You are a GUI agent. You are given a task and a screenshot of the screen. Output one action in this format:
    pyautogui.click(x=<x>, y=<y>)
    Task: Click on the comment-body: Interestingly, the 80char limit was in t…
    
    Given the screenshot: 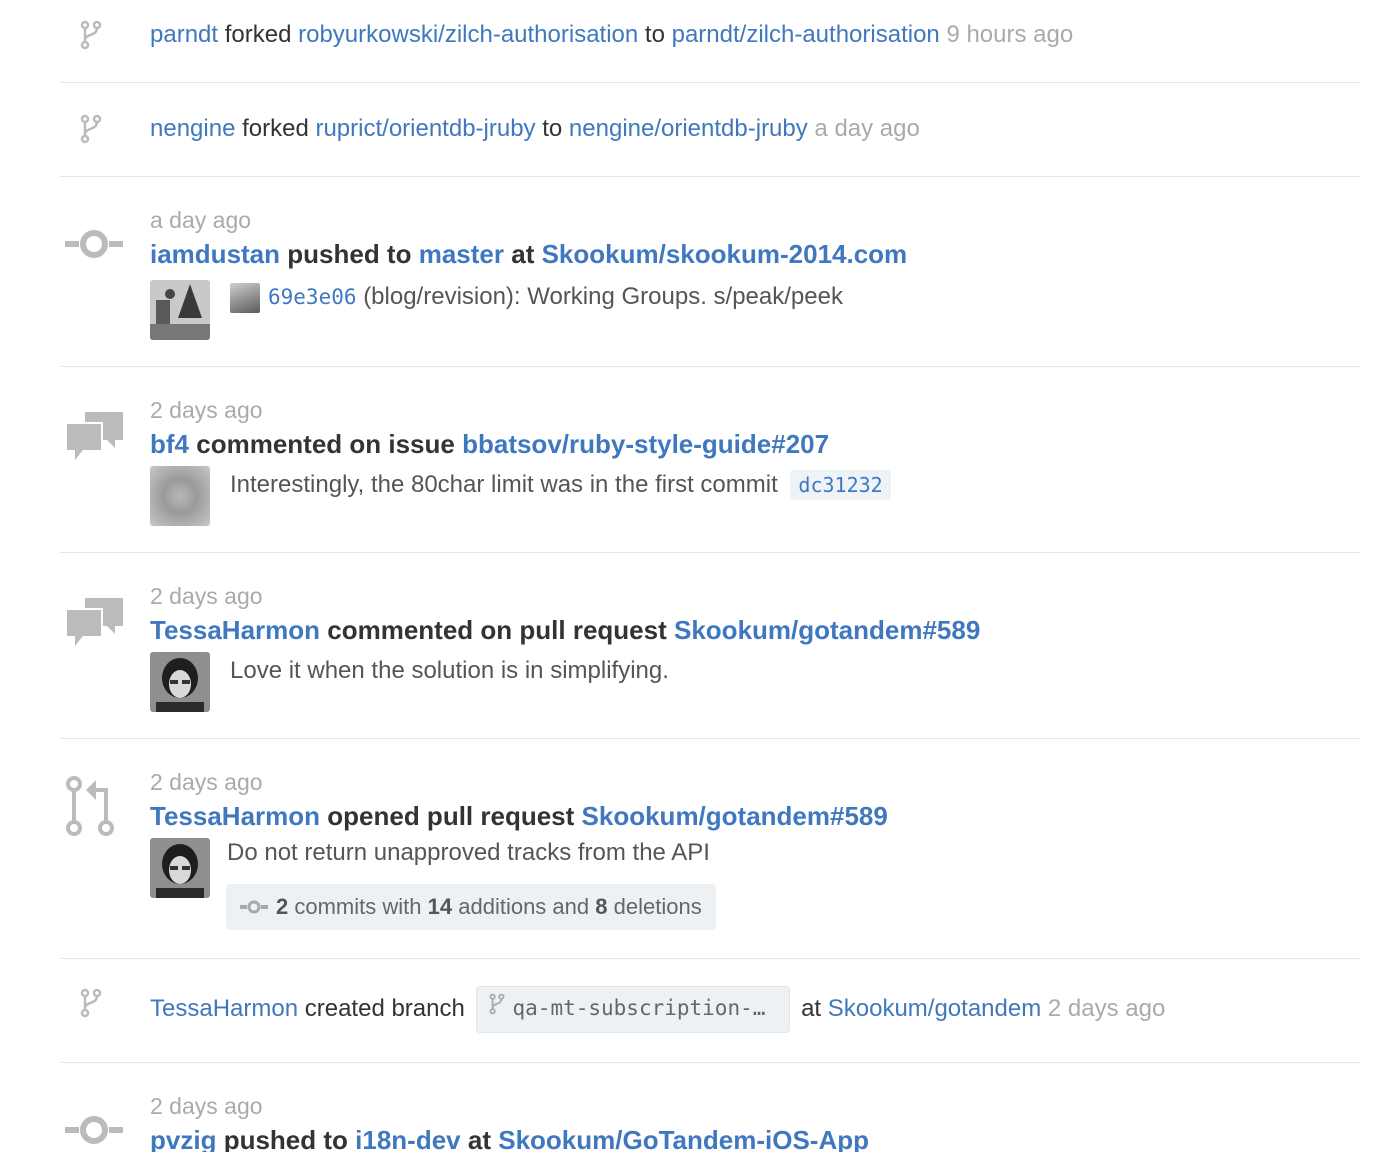 What is the action you would take?
    pyautogui.click(x=560, y=485)
    